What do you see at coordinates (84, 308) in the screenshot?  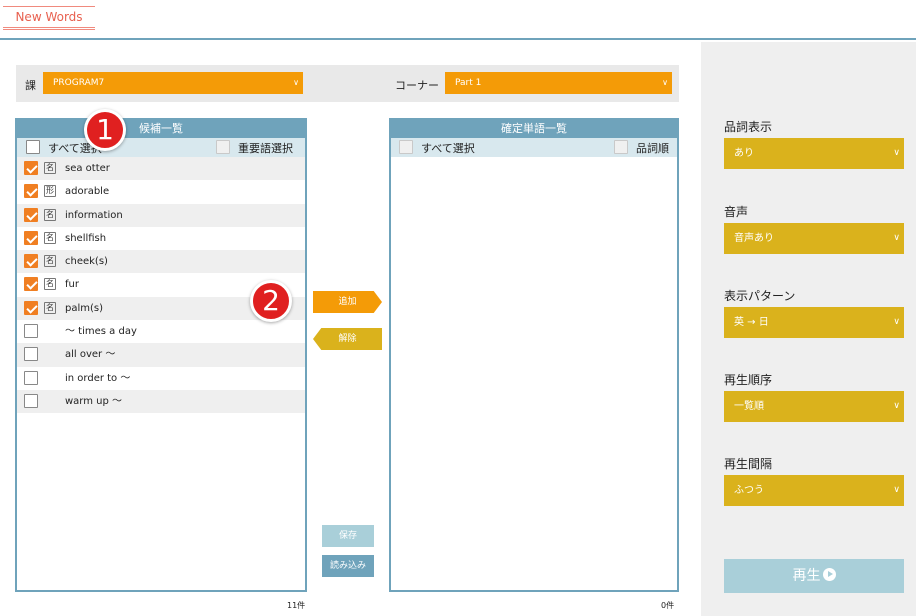 I see `word-text: palm(s)` at bounding box center [84, 308].